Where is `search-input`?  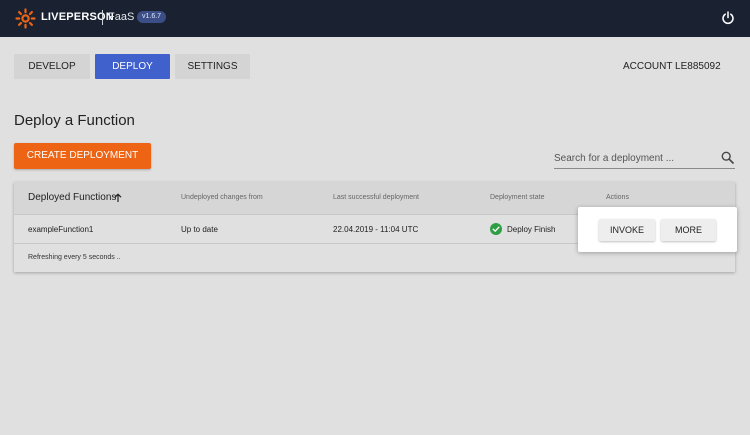 search-input is located at coordinates (634, 158).